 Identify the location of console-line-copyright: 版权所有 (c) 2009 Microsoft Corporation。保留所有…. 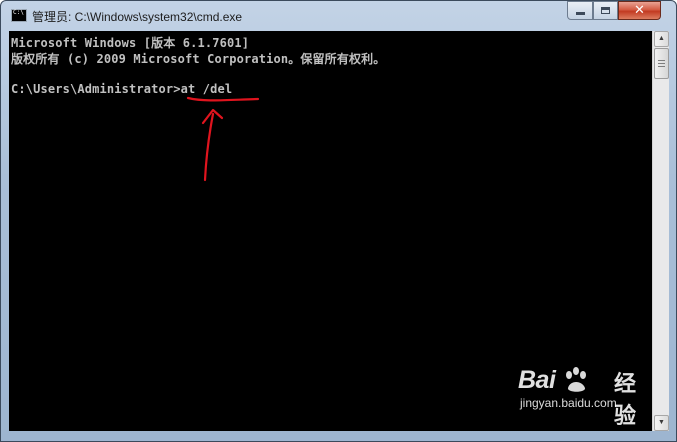
(198, 59).